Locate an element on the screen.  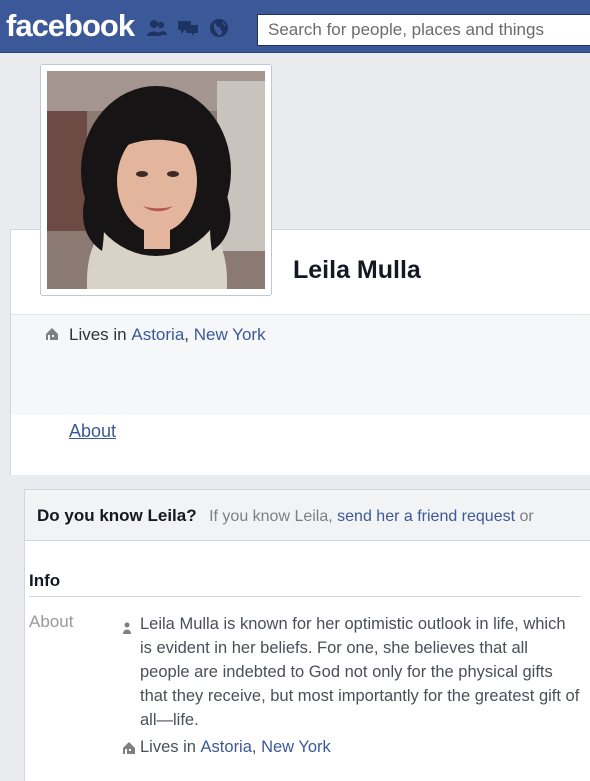
lives-in-line: Lives in Astoria, New York is located at coordinates (155, 335).